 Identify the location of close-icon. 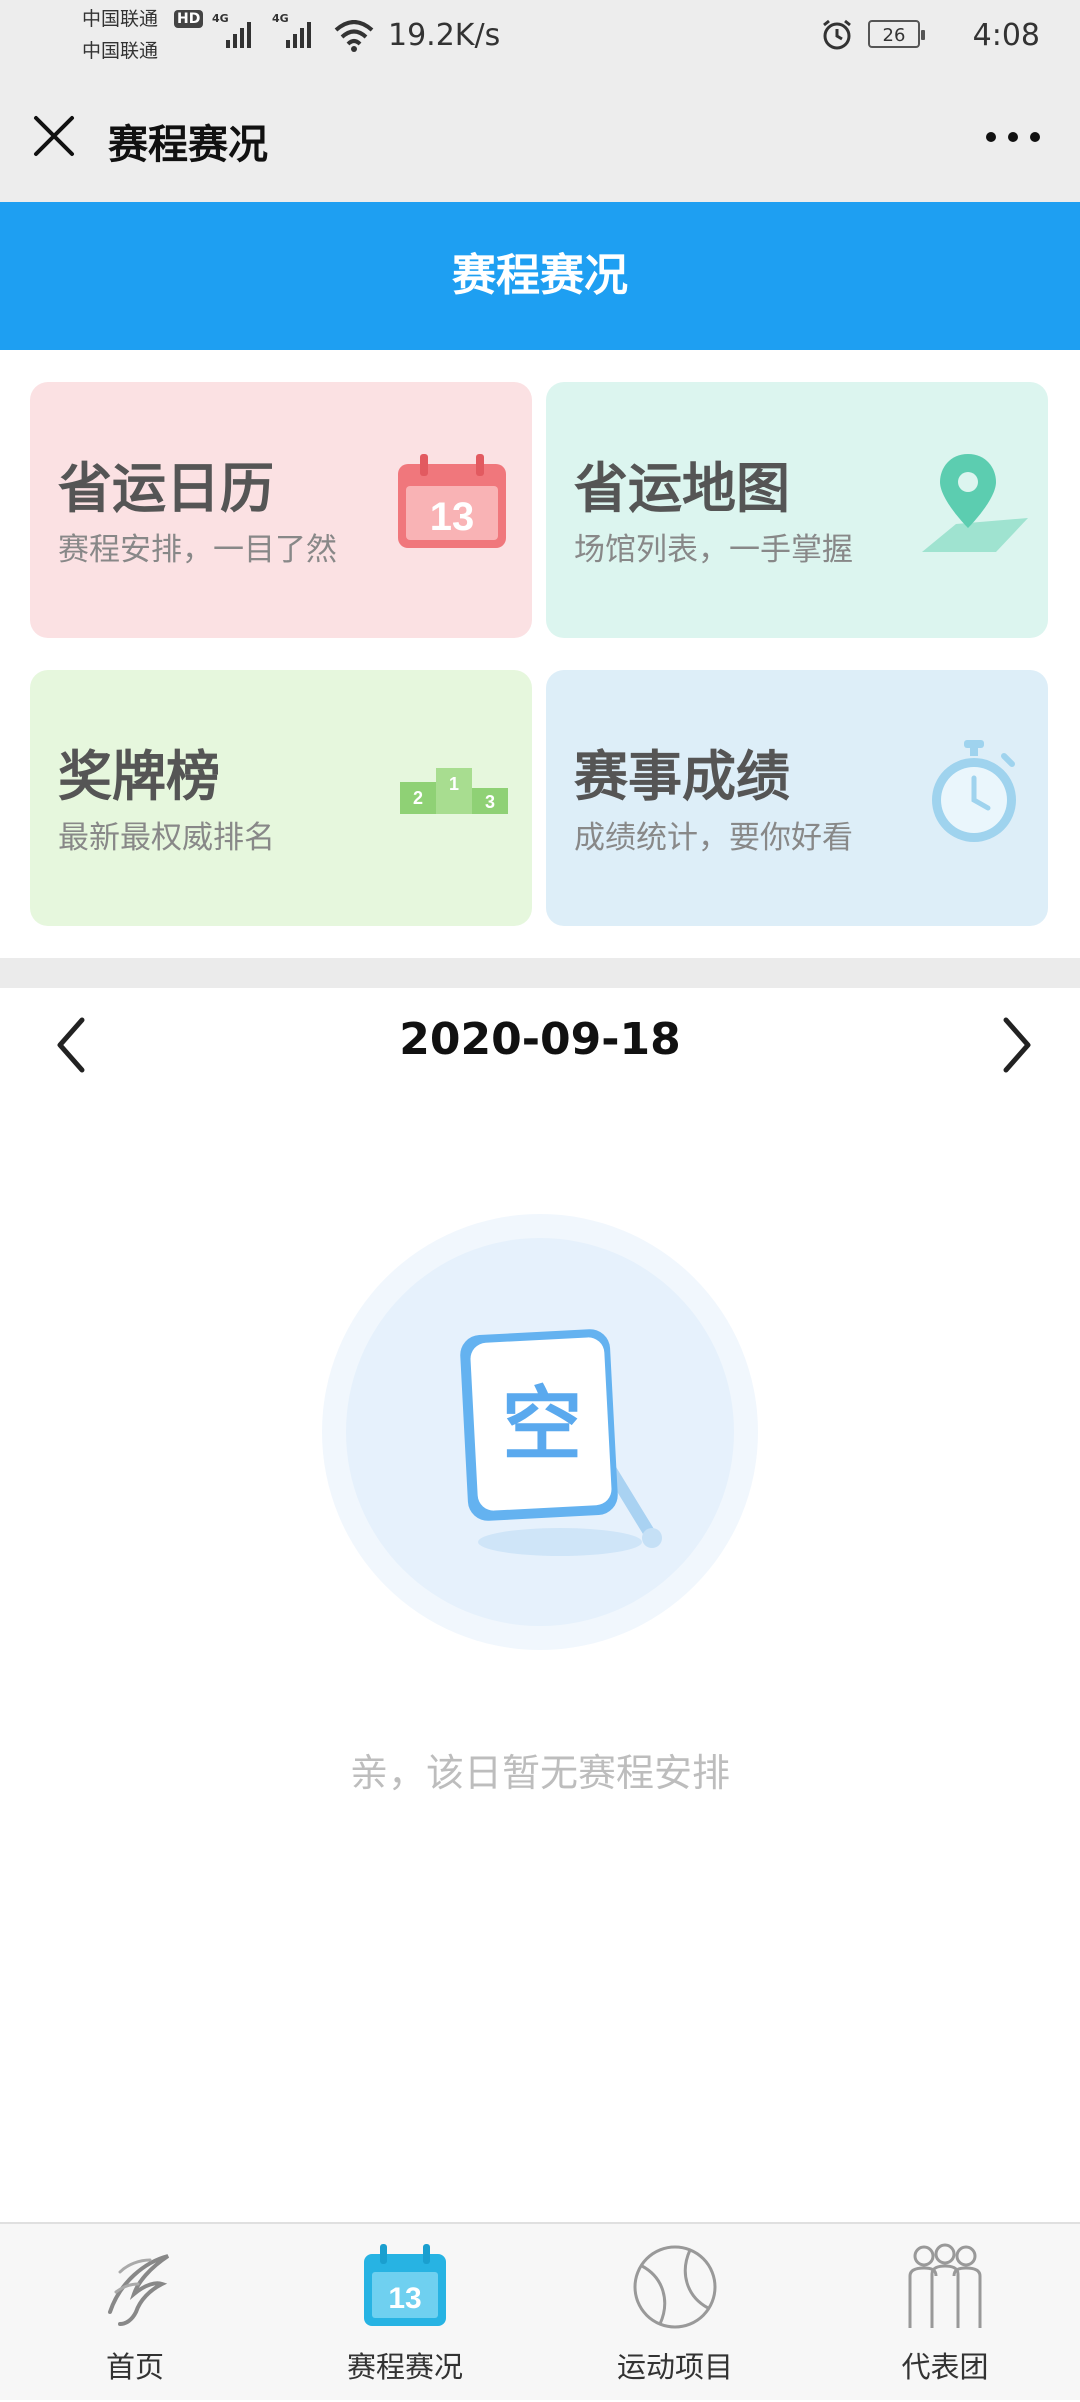
(54, 136).